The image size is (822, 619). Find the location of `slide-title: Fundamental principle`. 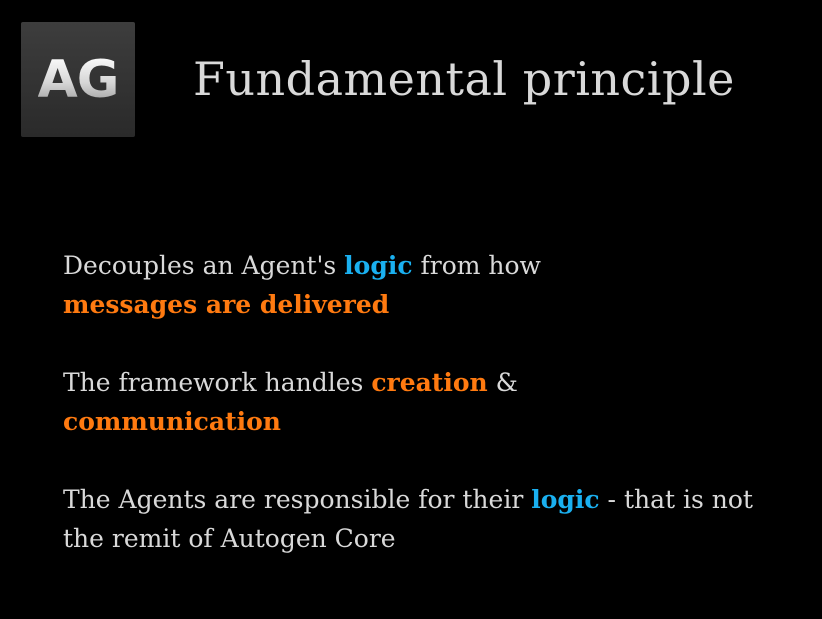

slide-title: Fundamental principle is located at coordinates (464, 79).